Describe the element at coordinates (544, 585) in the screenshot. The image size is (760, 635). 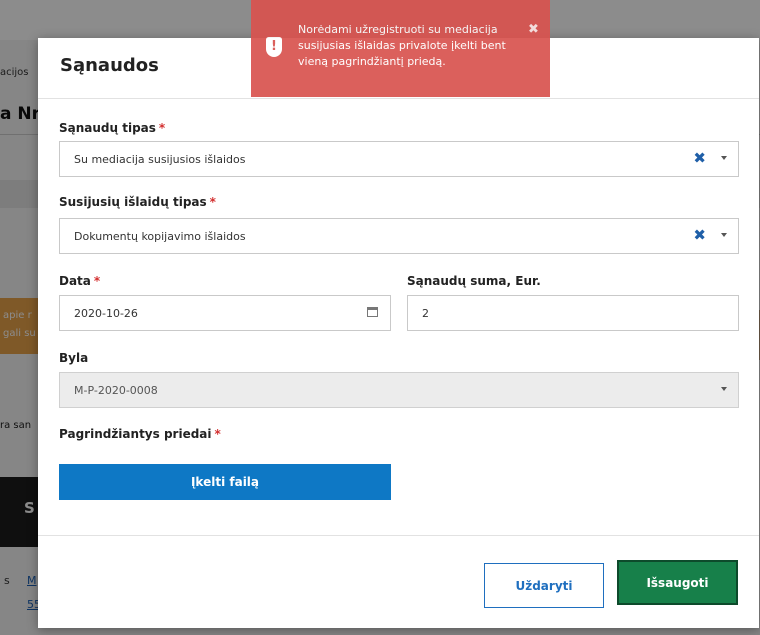
I see `close-button: Uždaryti` at that location.